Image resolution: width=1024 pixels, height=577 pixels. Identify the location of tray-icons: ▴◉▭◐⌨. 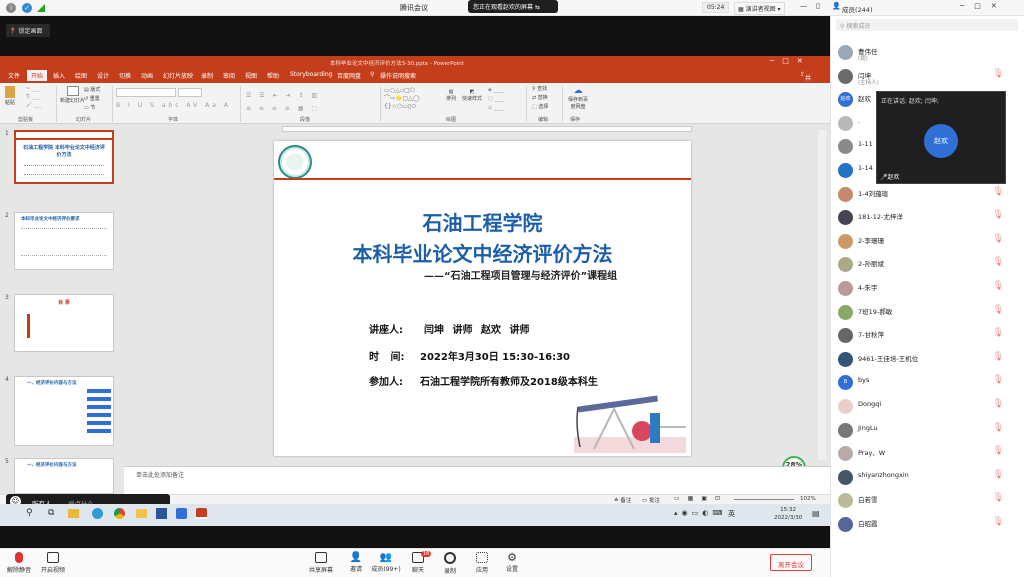
(700, 513).